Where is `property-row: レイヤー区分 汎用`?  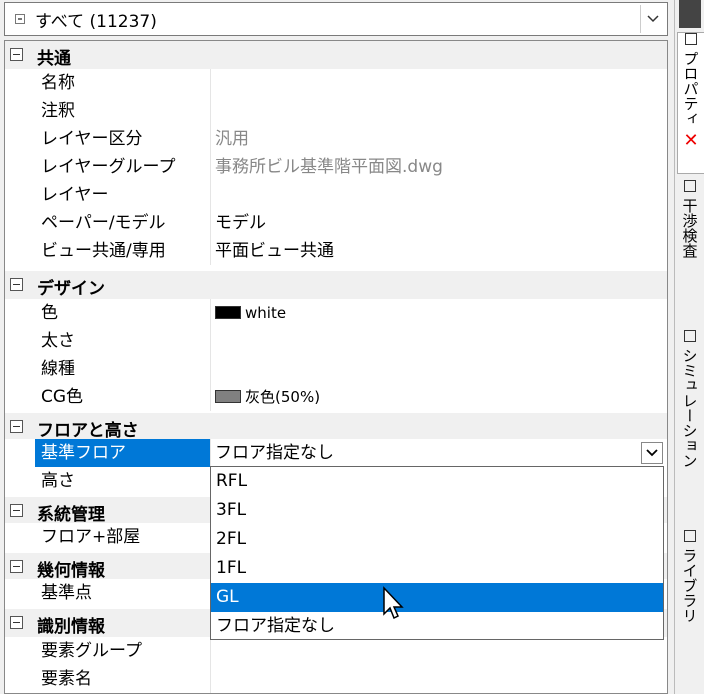 property-row: レイヤー区分 汎用 is located at coordinates (336, 139).